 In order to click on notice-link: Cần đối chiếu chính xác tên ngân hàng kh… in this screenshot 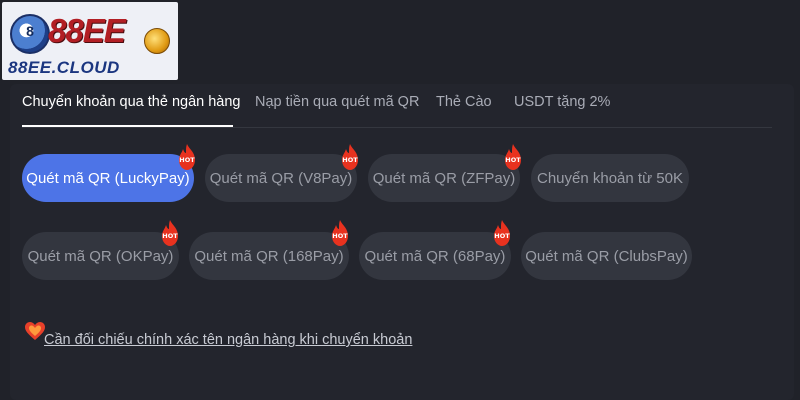, I will do `click(228, 340)`.